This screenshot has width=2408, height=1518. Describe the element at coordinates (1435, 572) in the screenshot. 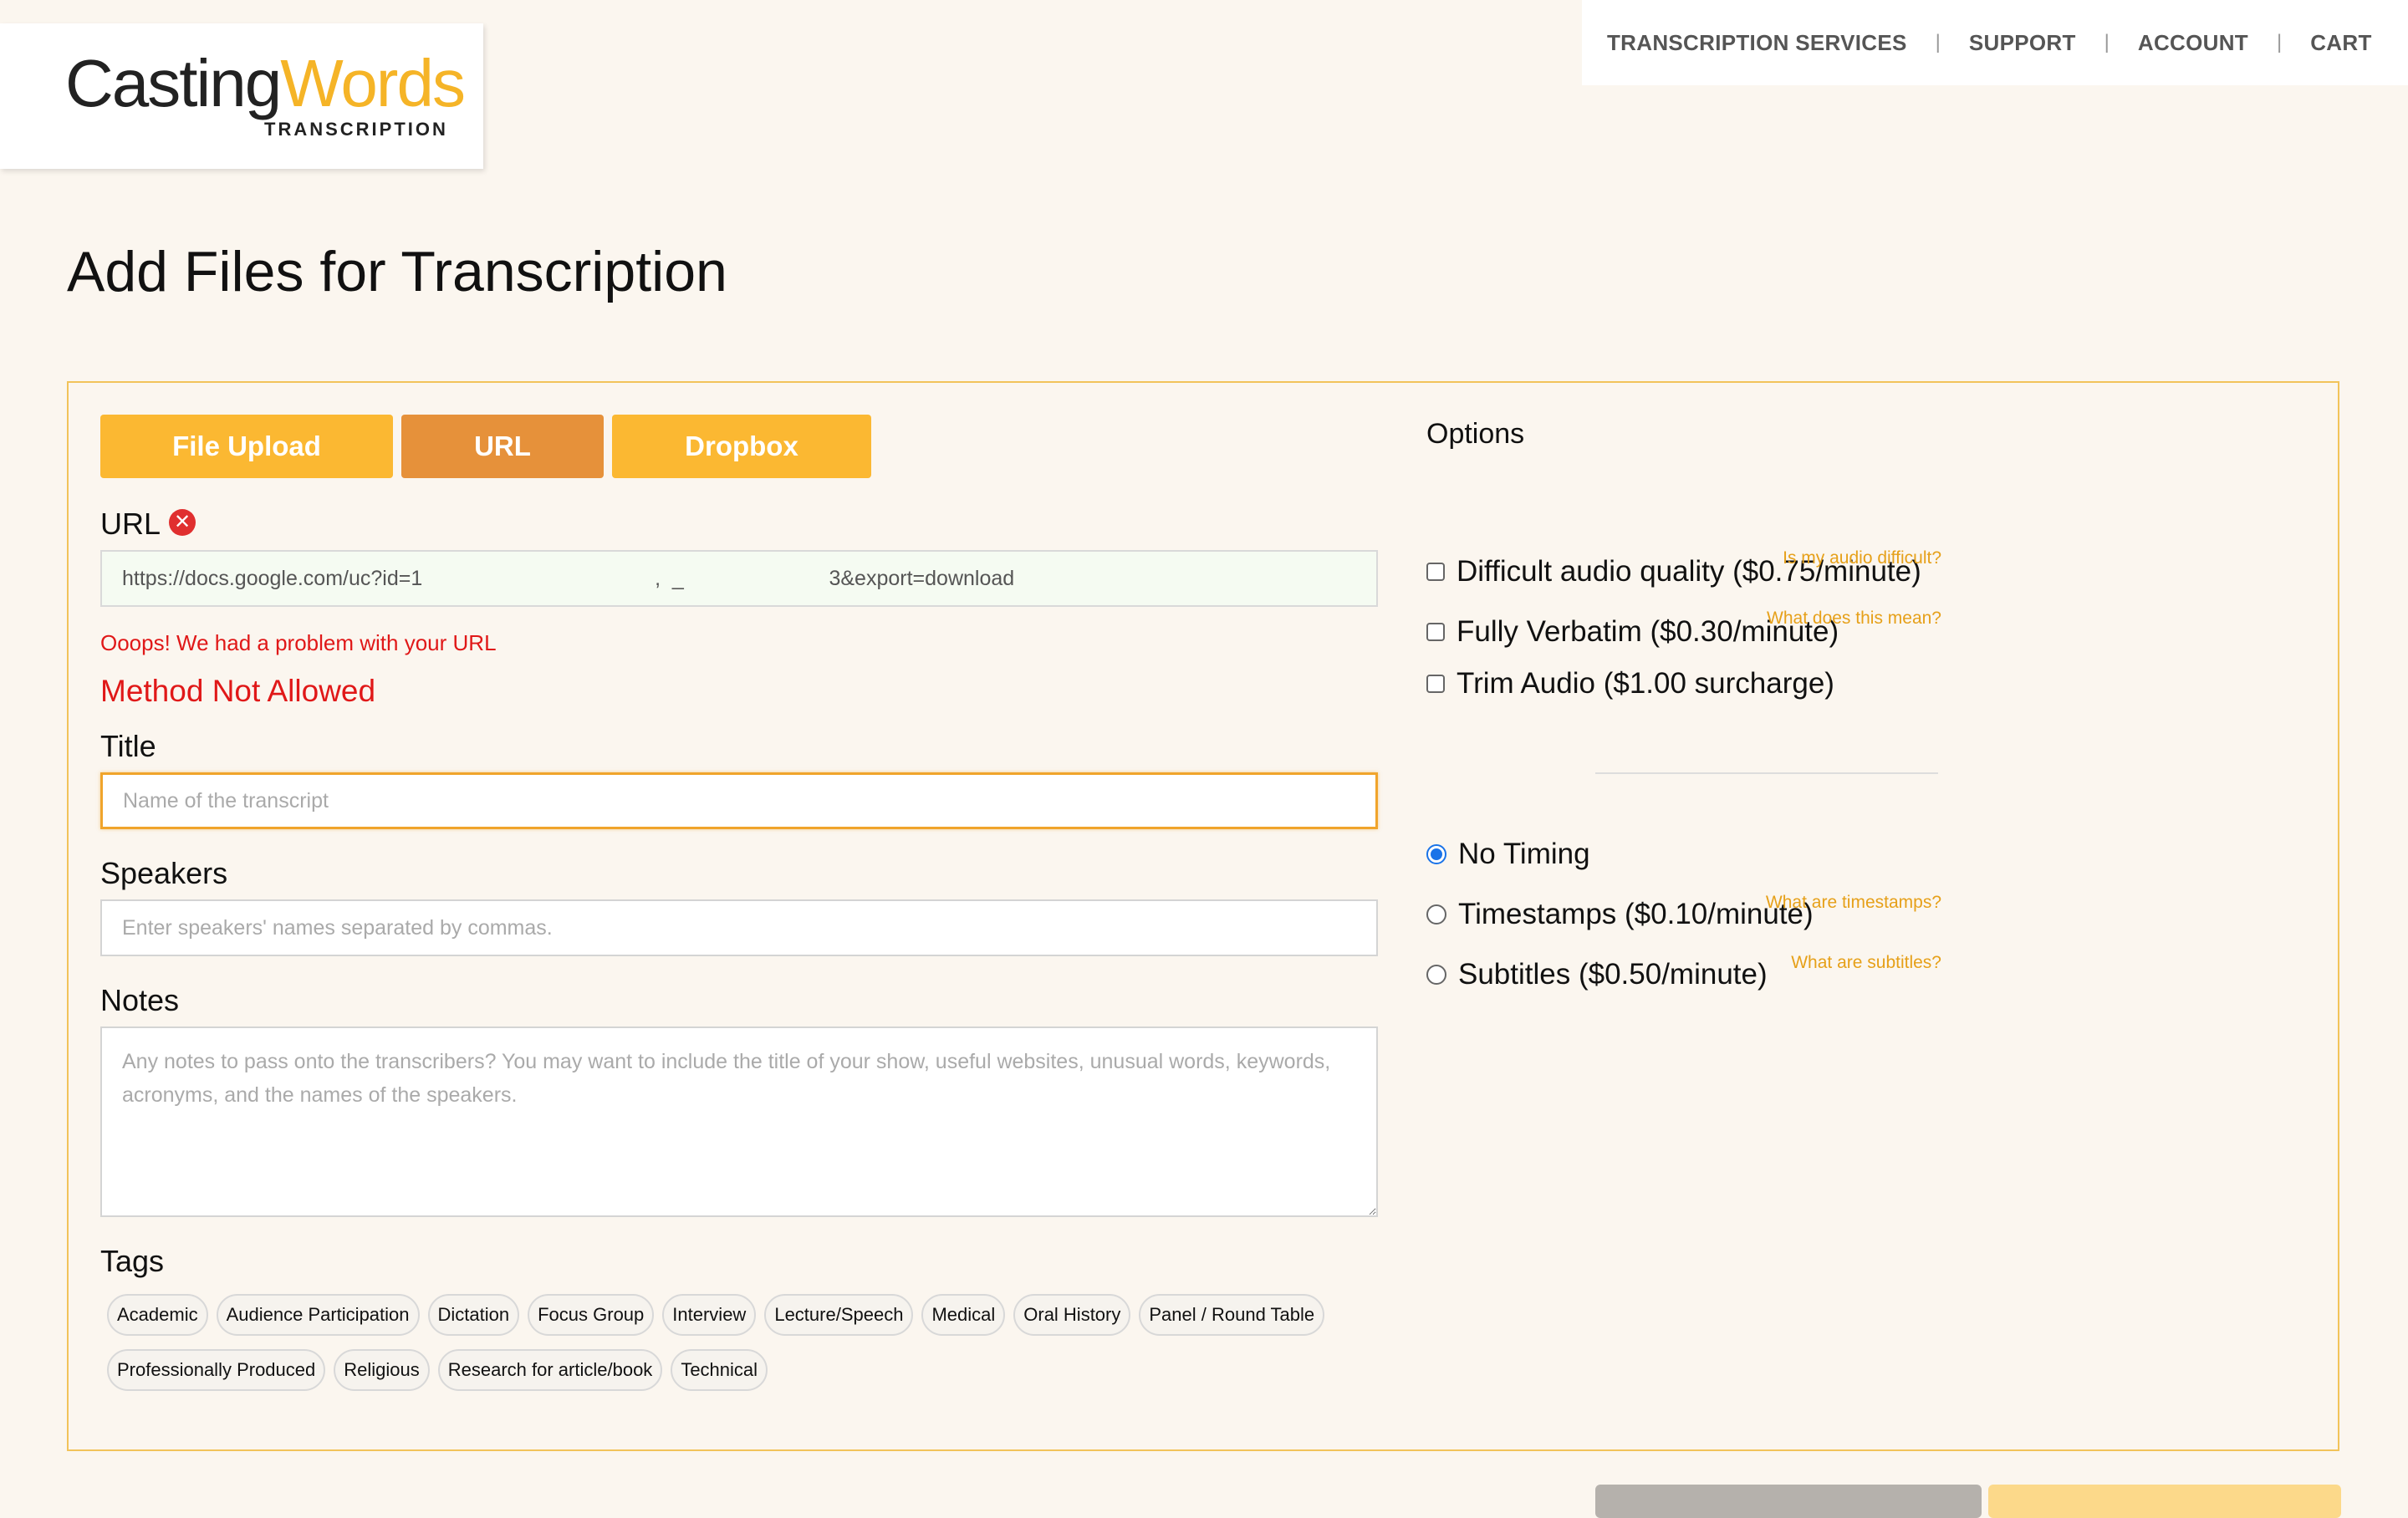

I see `difficult-audio-checkbox` at that location.